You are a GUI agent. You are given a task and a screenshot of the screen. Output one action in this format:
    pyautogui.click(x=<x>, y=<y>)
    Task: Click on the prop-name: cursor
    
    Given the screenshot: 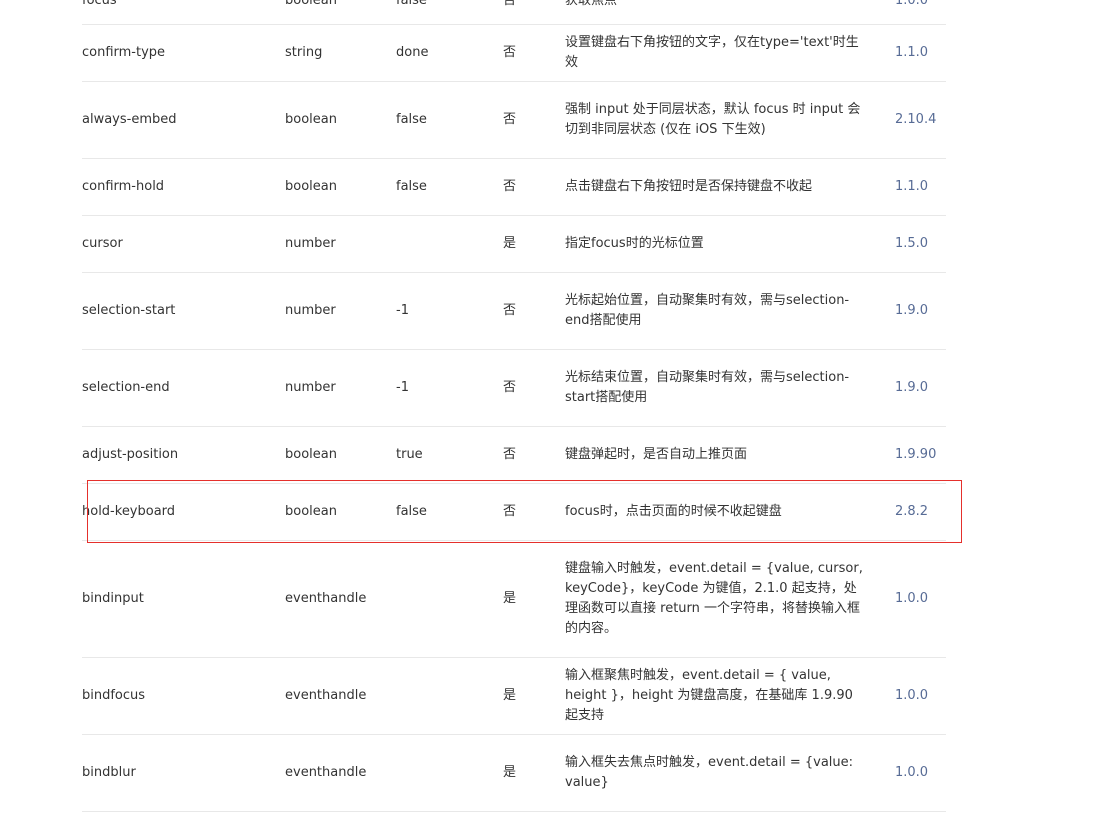 What is the action you would take?
    pyautogui.click(x=102, y=243)
    